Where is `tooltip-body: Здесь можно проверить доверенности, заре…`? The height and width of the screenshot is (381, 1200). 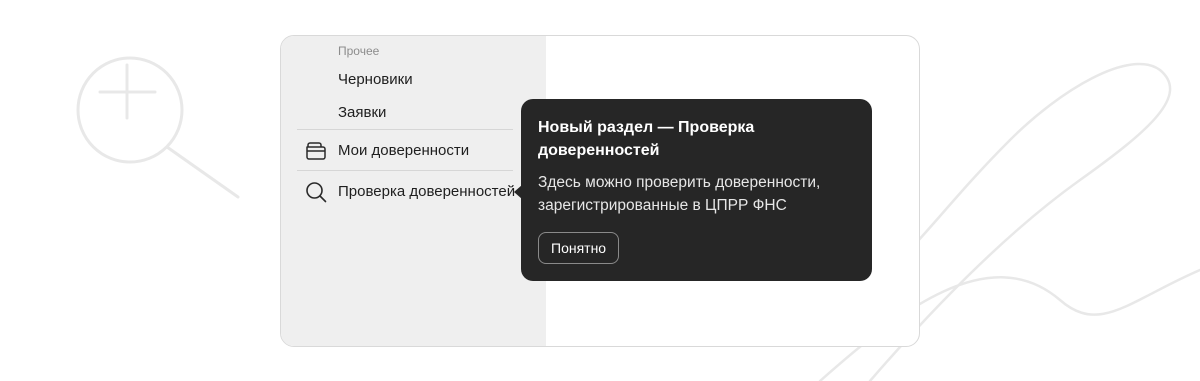 tooltip-body: Здесь можно проверить доверенности, заре… is located at coordinates (679, 194).